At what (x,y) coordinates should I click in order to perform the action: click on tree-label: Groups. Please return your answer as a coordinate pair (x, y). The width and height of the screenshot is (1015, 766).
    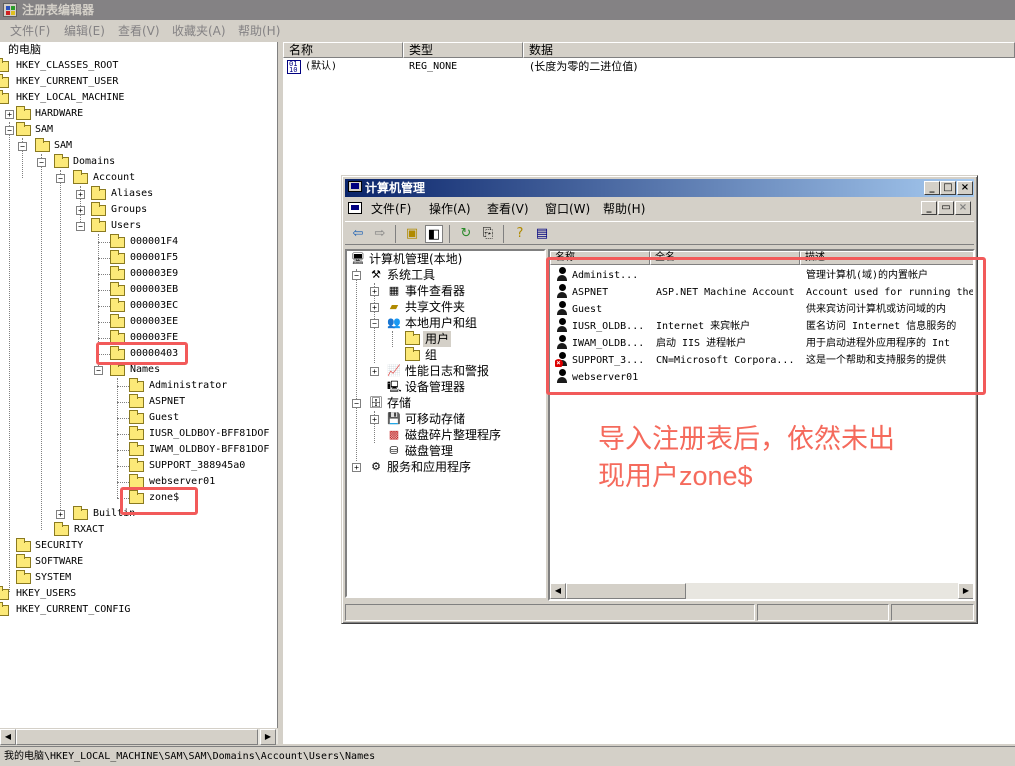
    Looking at the image, I should click on (129, 209).